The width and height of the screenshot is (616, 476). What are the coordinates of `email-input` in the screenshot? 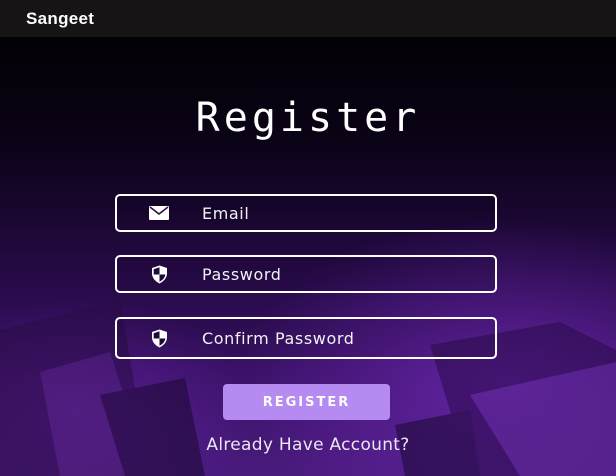 It's located at (342, 213).